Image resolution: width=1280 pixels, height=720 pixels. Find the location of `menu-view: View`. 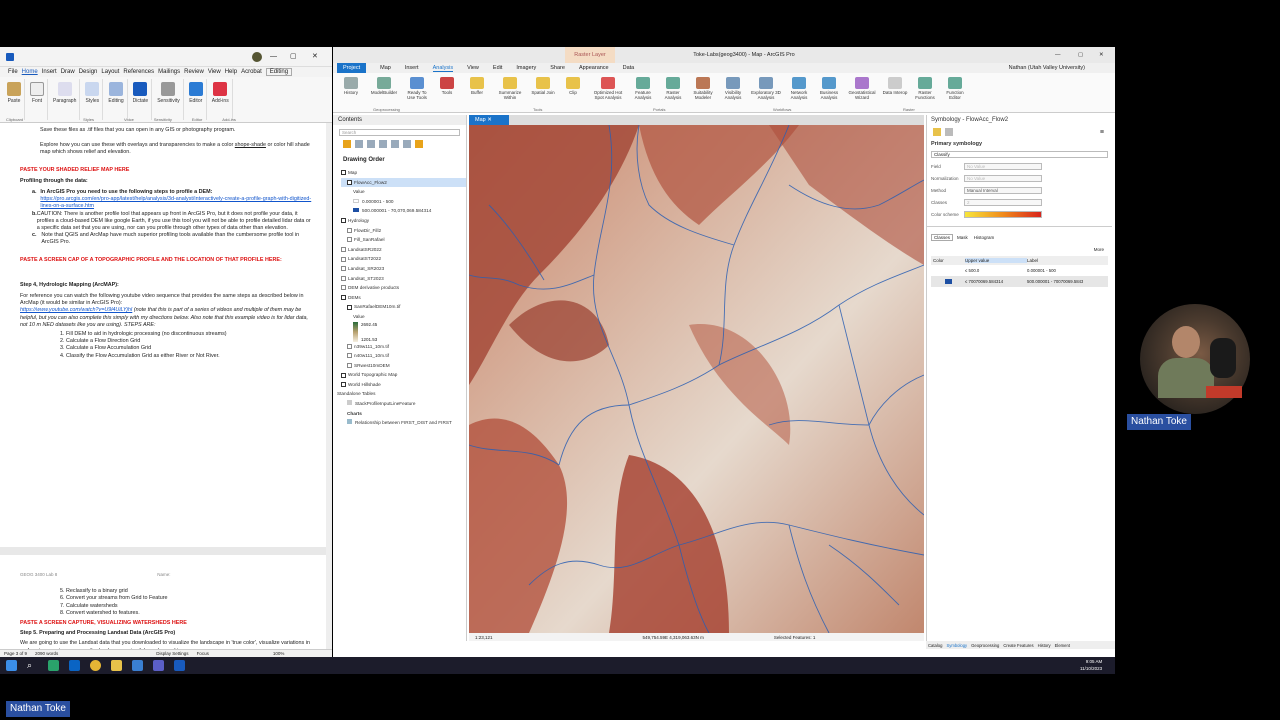

menu-view: View is located at coordinates (214, 72).